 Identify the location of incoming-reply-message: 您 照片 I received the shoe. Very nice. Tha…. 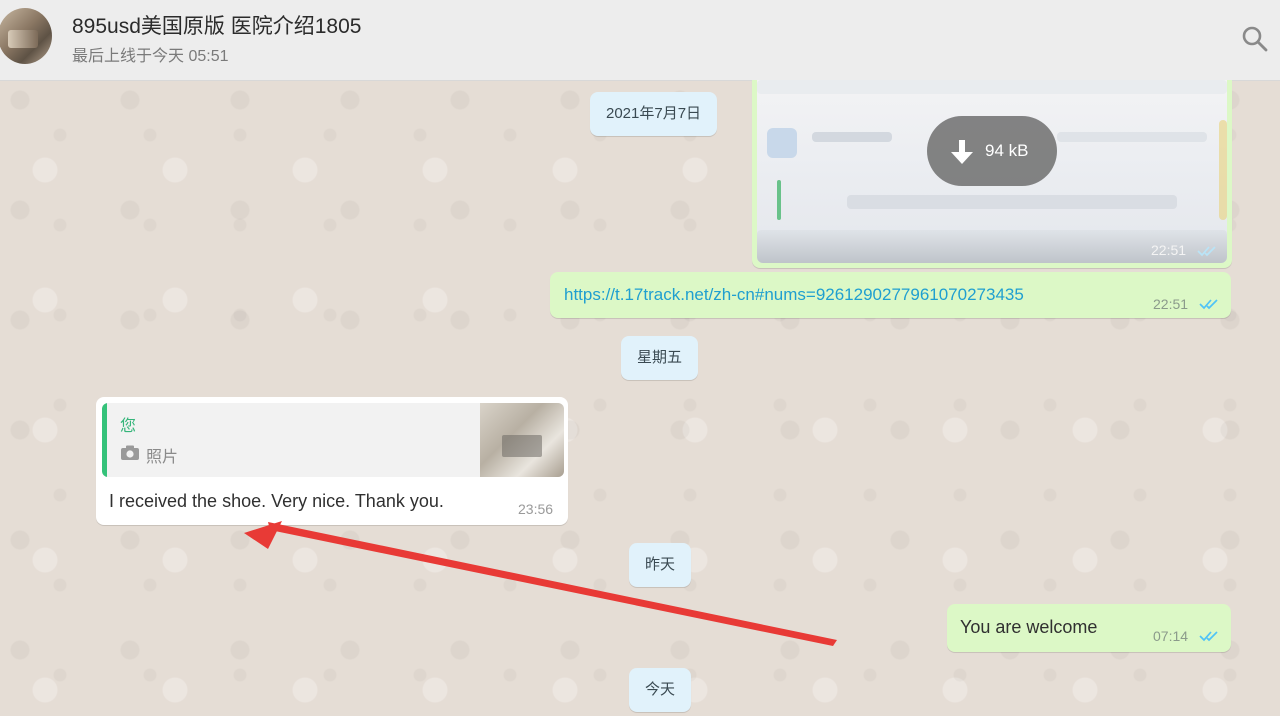
(332, 461).